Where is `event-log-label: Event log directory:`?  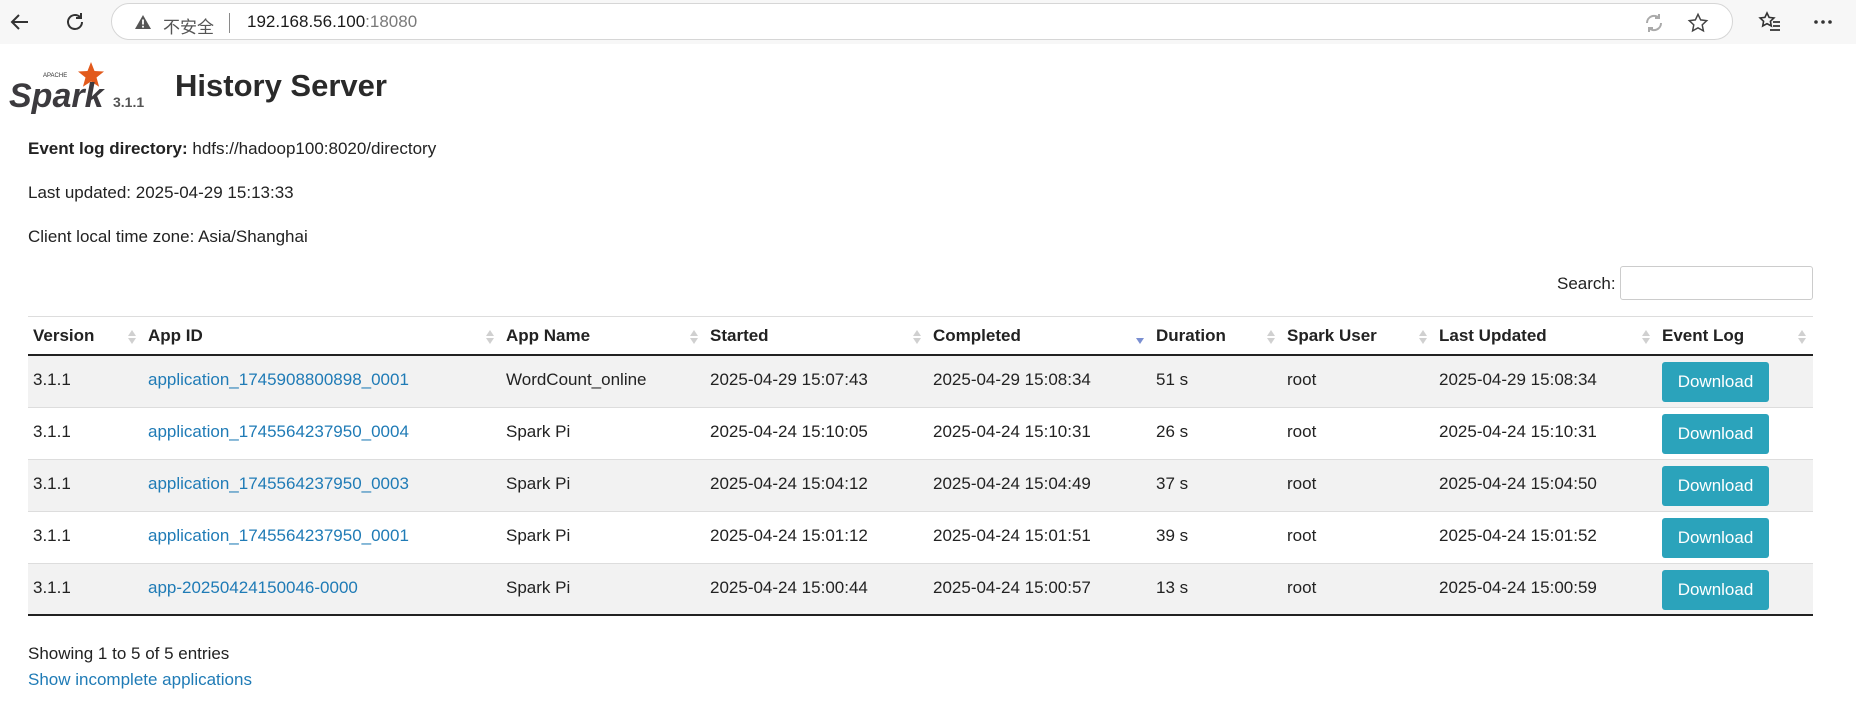
event-log-label: Event log directory: is located at coordinates (108, 148).